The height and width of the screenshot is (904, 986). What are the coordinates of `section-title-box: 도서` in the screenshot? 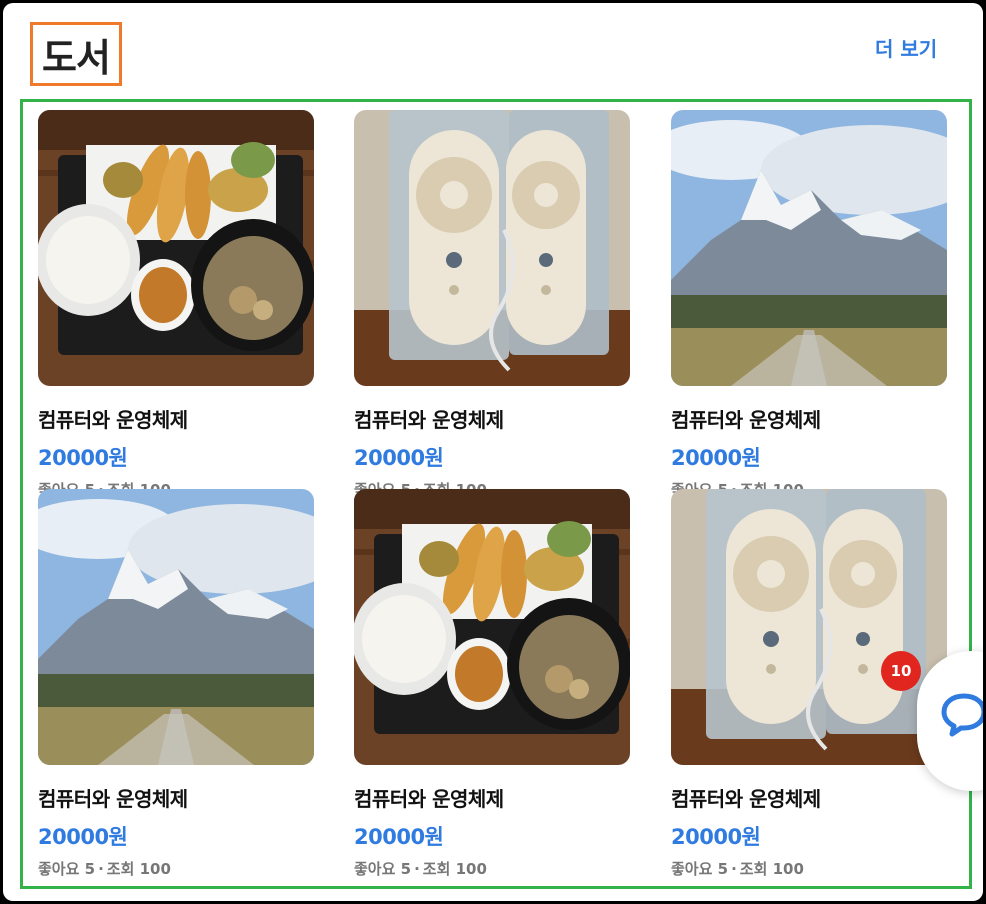 It's located at (76, 54).